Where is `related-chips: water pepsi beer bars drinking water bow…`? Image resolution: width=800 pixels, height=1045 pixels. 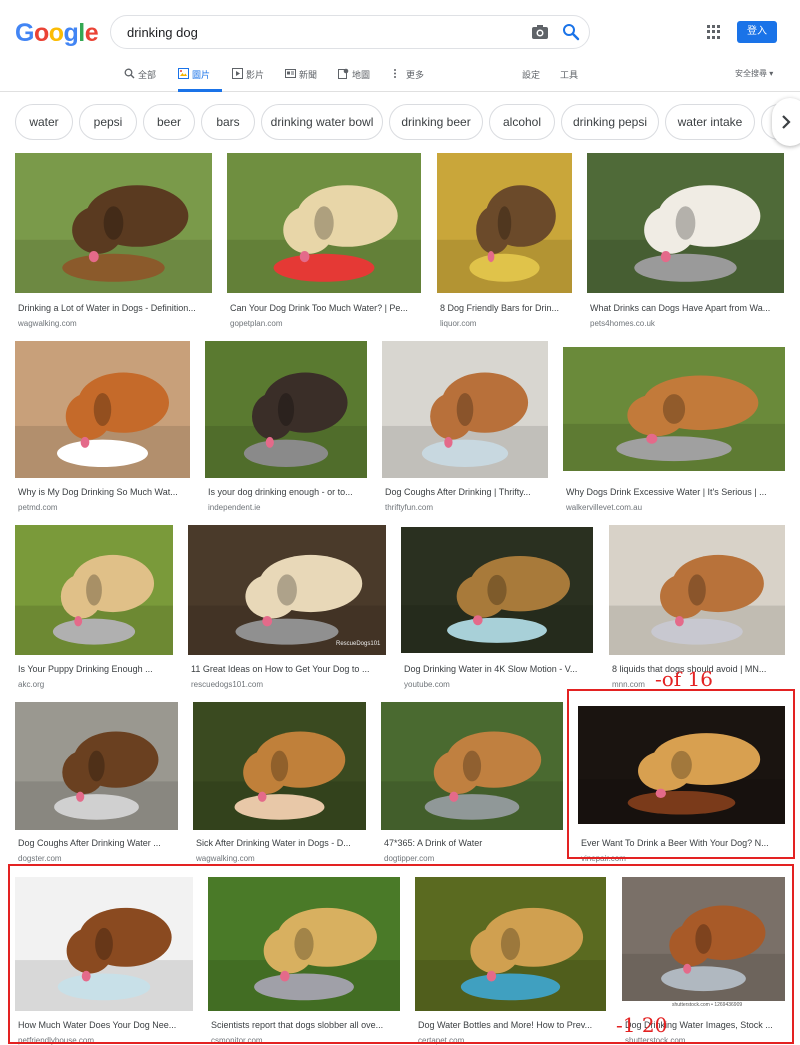 related-chips: water pepsi beer bars drinking water bow… is located at coordinates (400, 122).